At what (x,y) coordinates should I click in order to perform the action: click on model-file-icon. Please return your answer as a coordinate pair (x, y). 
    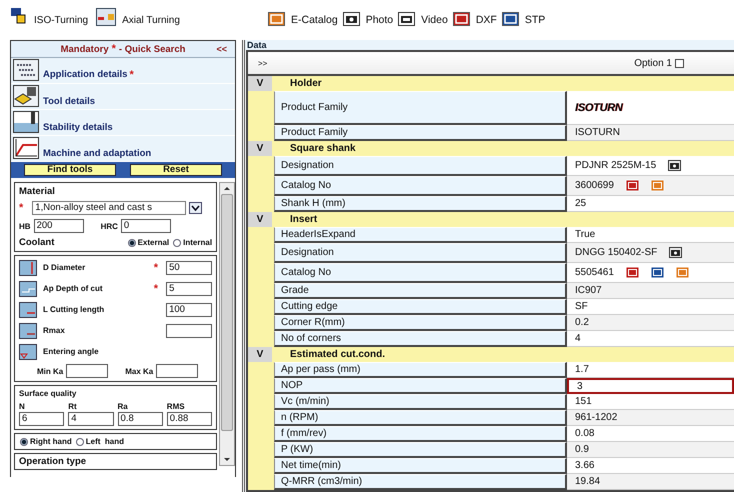
    Looking at the image, I should click on (657, 272).